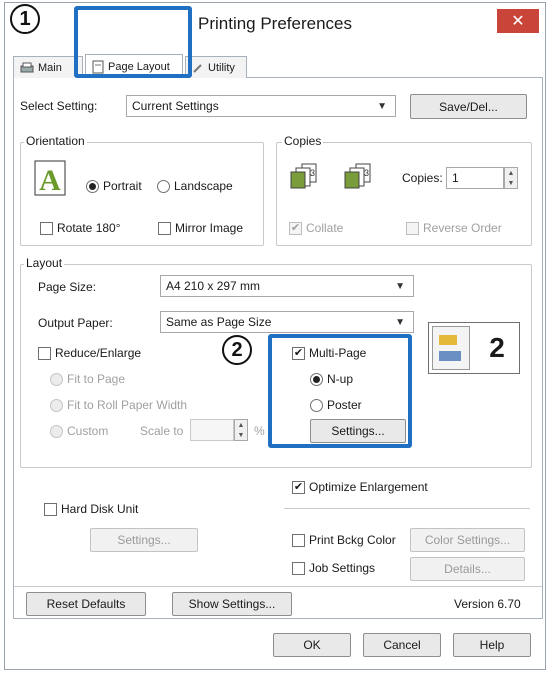 This screenshot has width=553, height=673. Describe the element at coordinates (261, 106) in the screenshot. I see `select-setting-dropdown: Current Settings ▼` at that location.